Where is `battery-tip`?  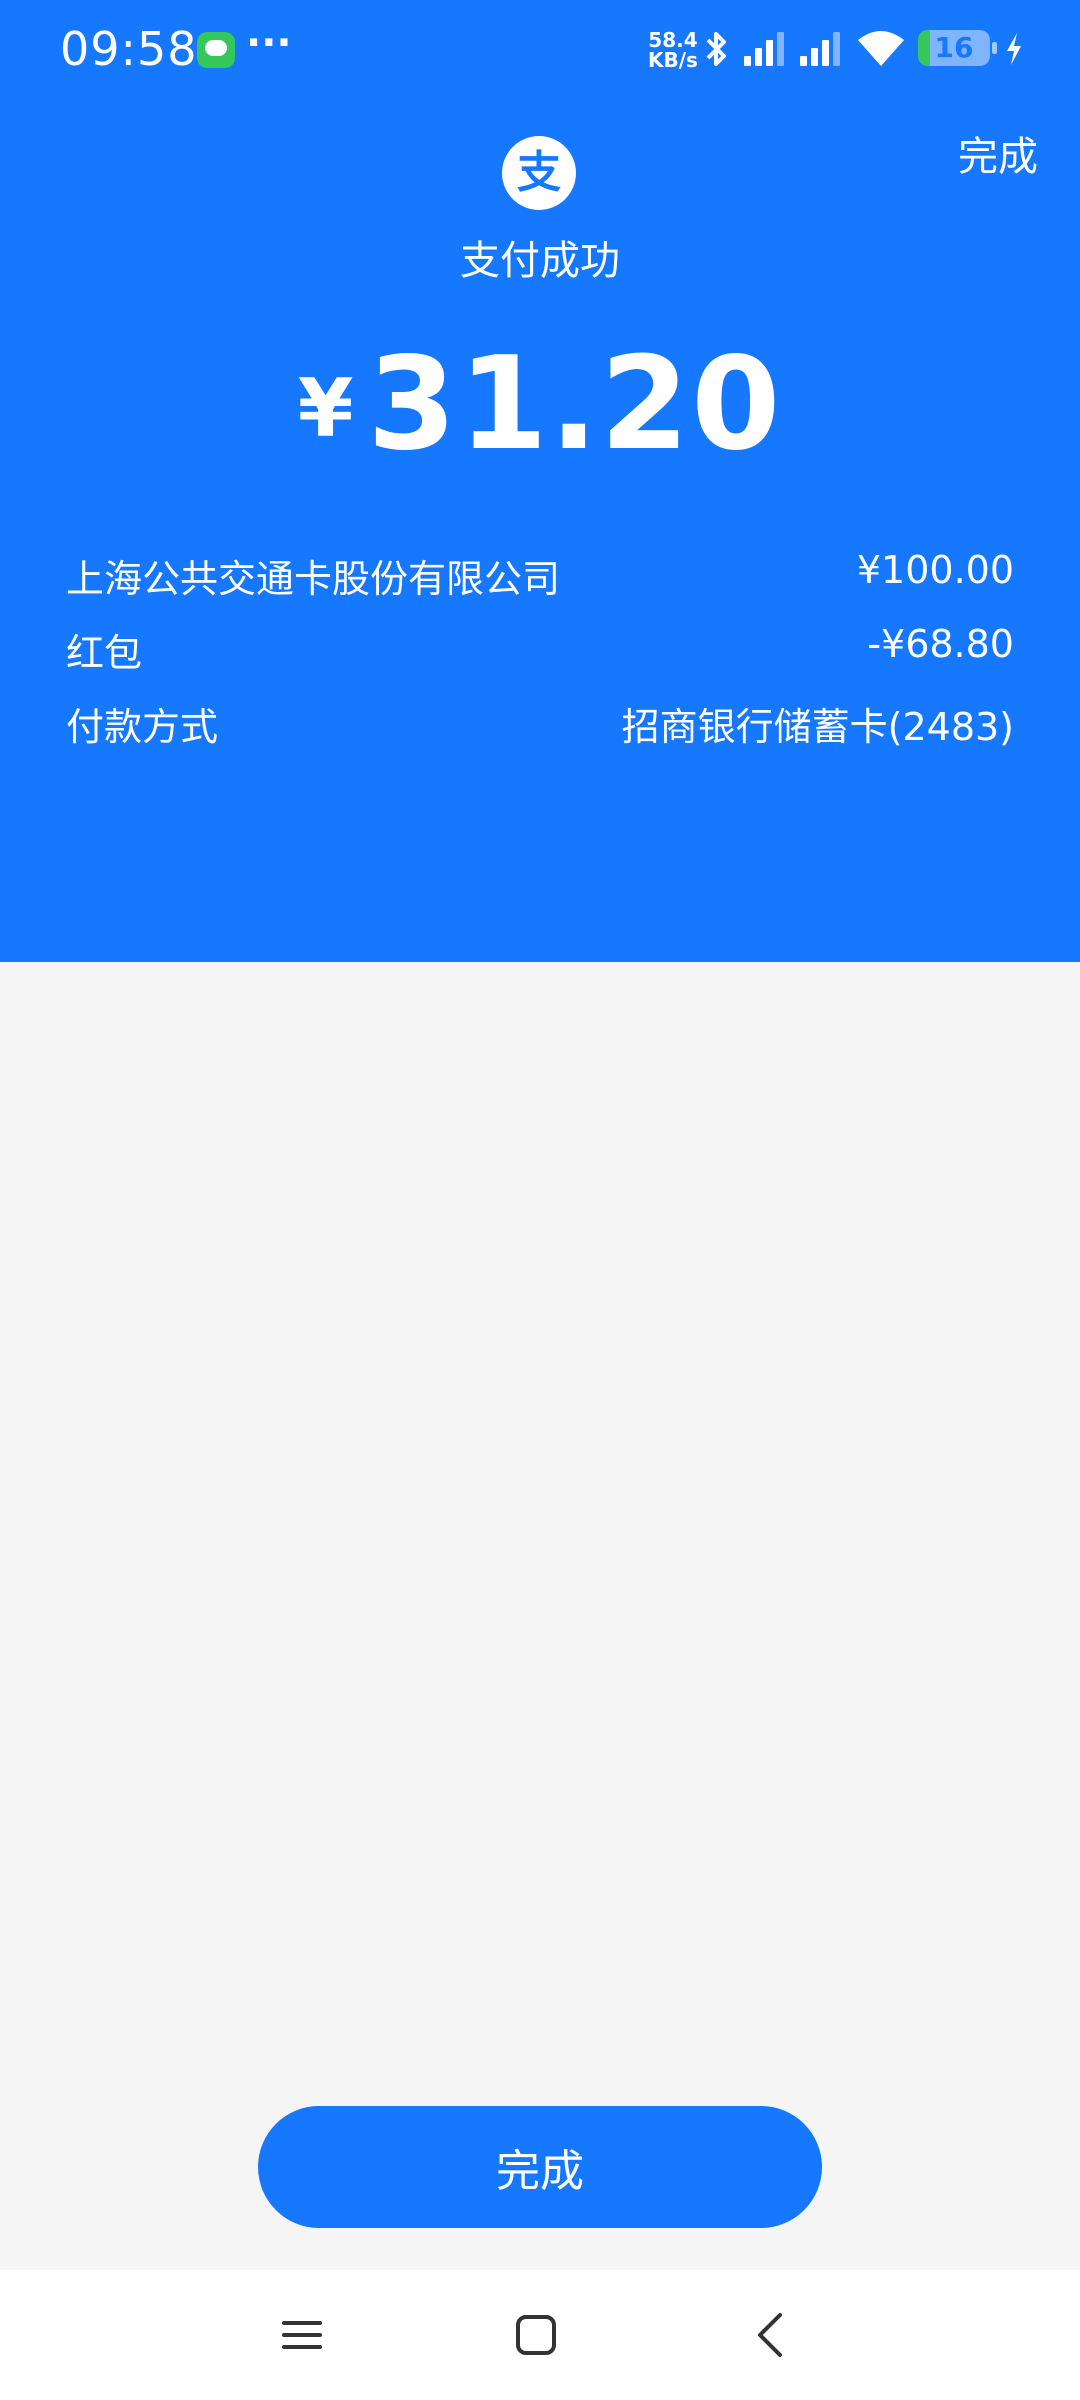 battery-tip is located at coordinates (994, 48).